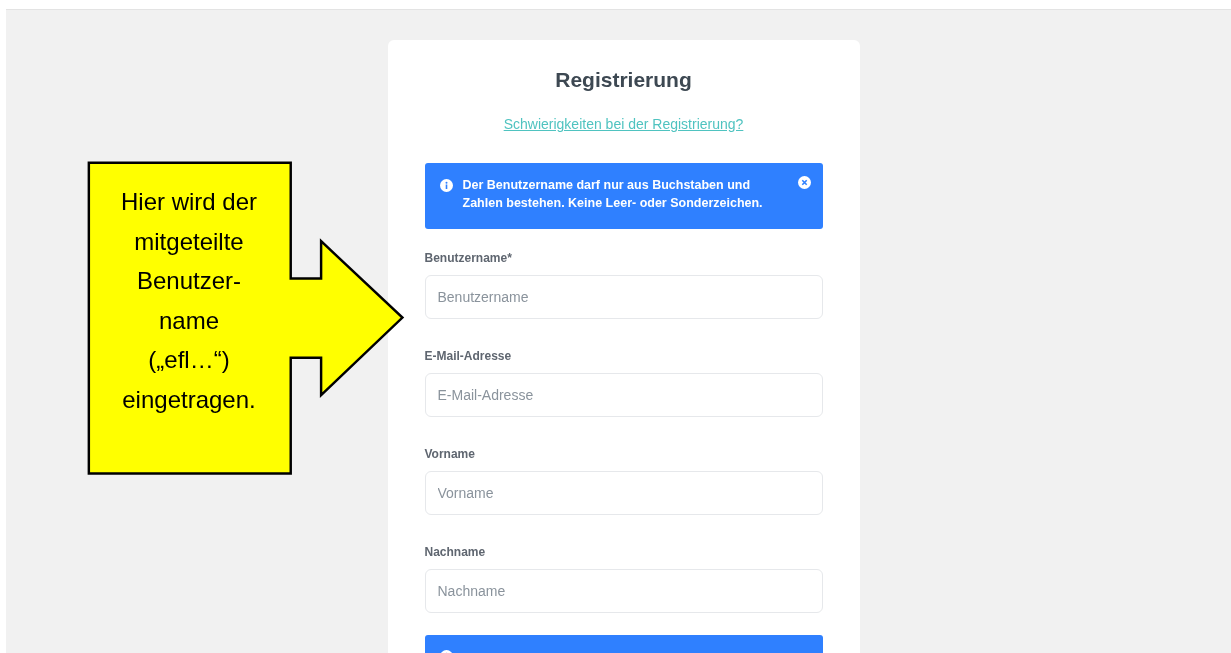 The width and height of the screenshot is (1231, 653). What do you see at coordinates (804, 182) in the screenshot?
I see `close-icon` at bounding box center [804, 182].